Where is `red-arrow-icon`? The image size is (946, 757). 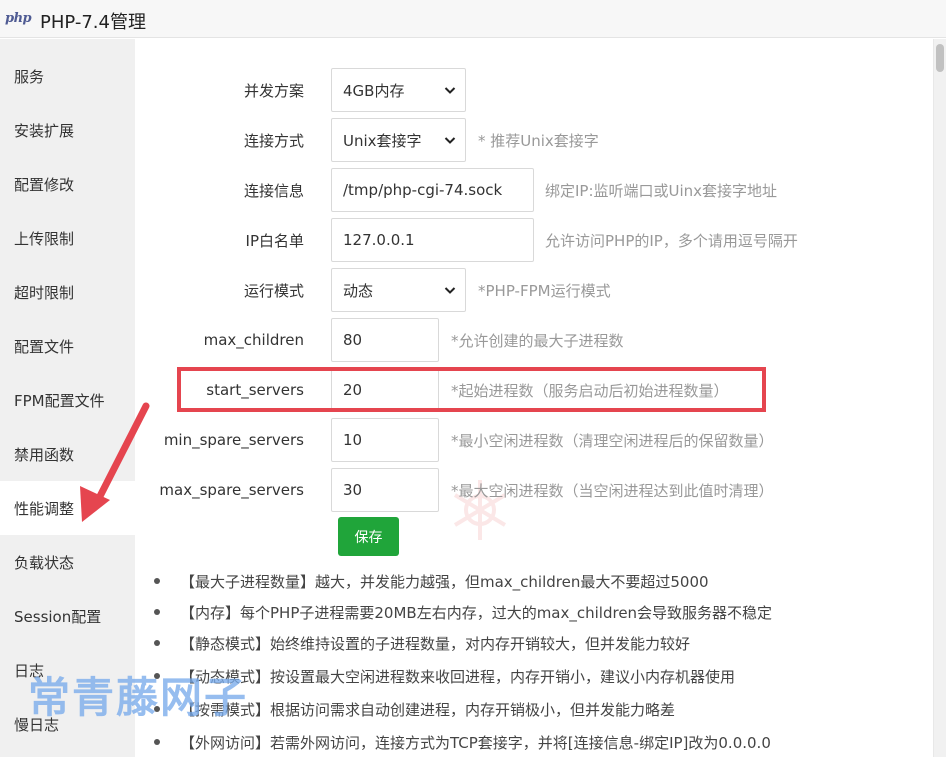
red-arrow-icon is located at coordinates (115, 462).